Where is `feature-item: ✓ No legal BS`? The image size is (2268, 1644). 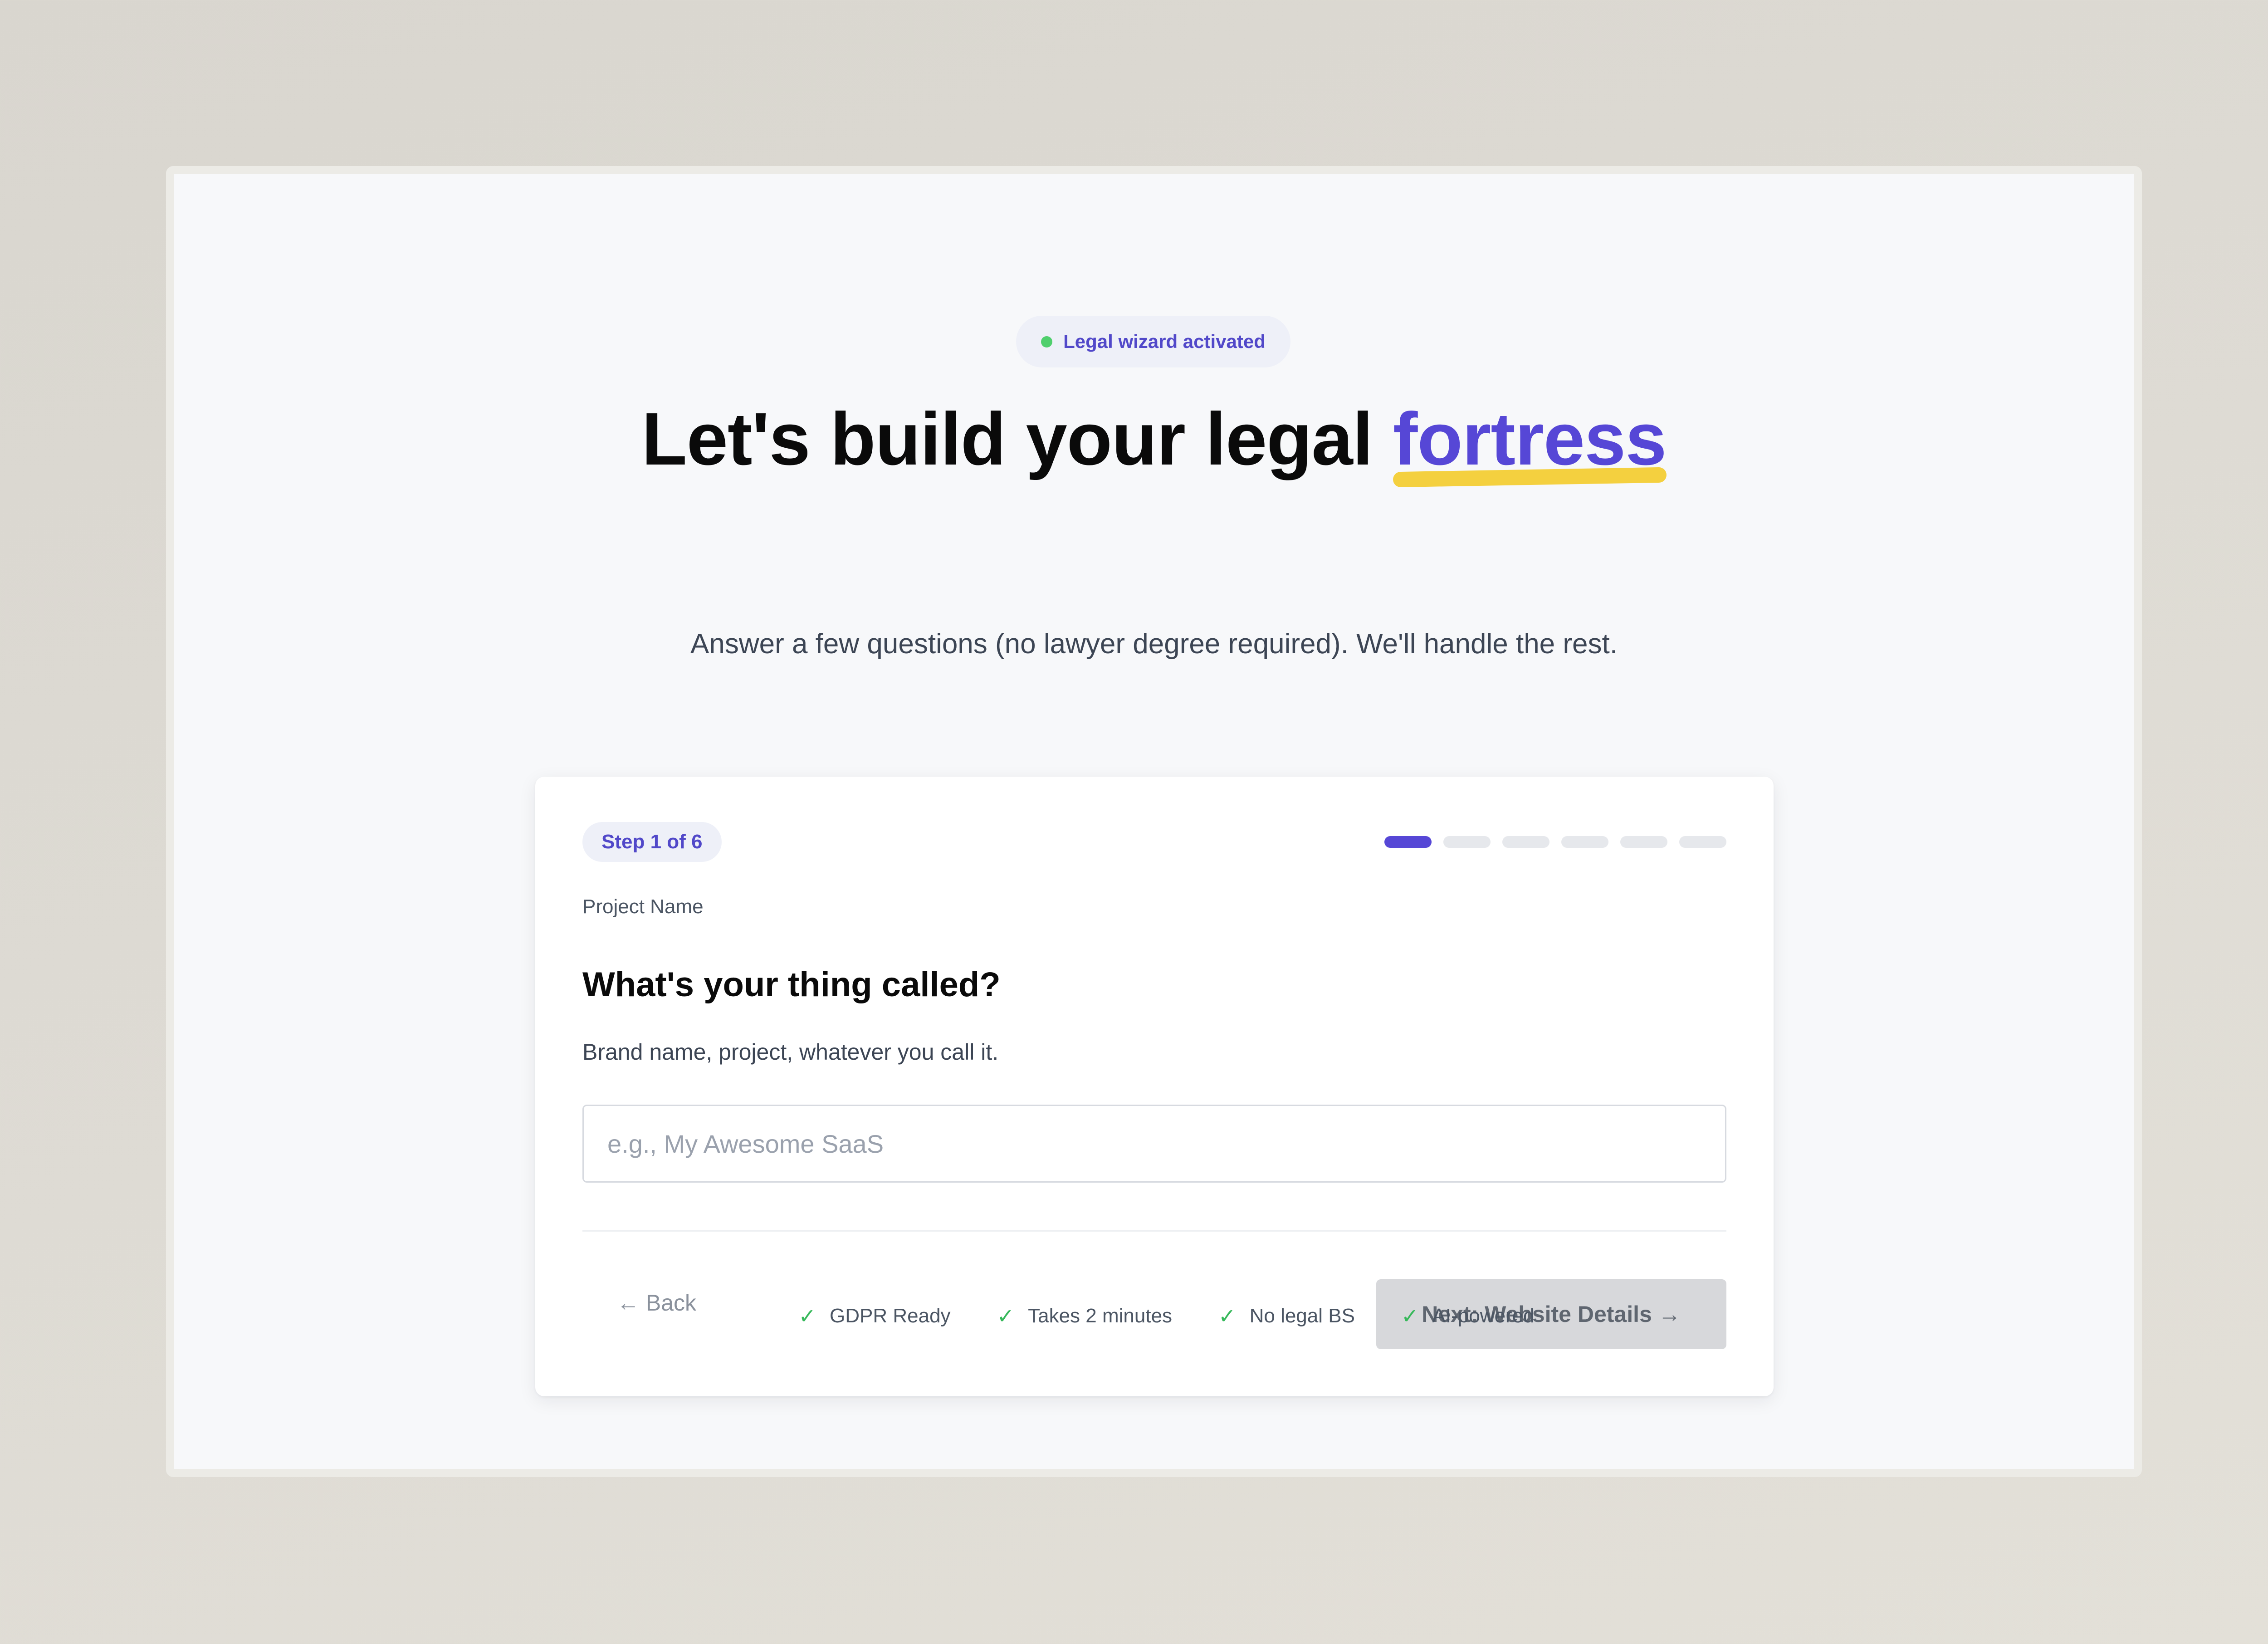
feature-item: ✓ No legal BS is located at coordinates (1287, 1316).